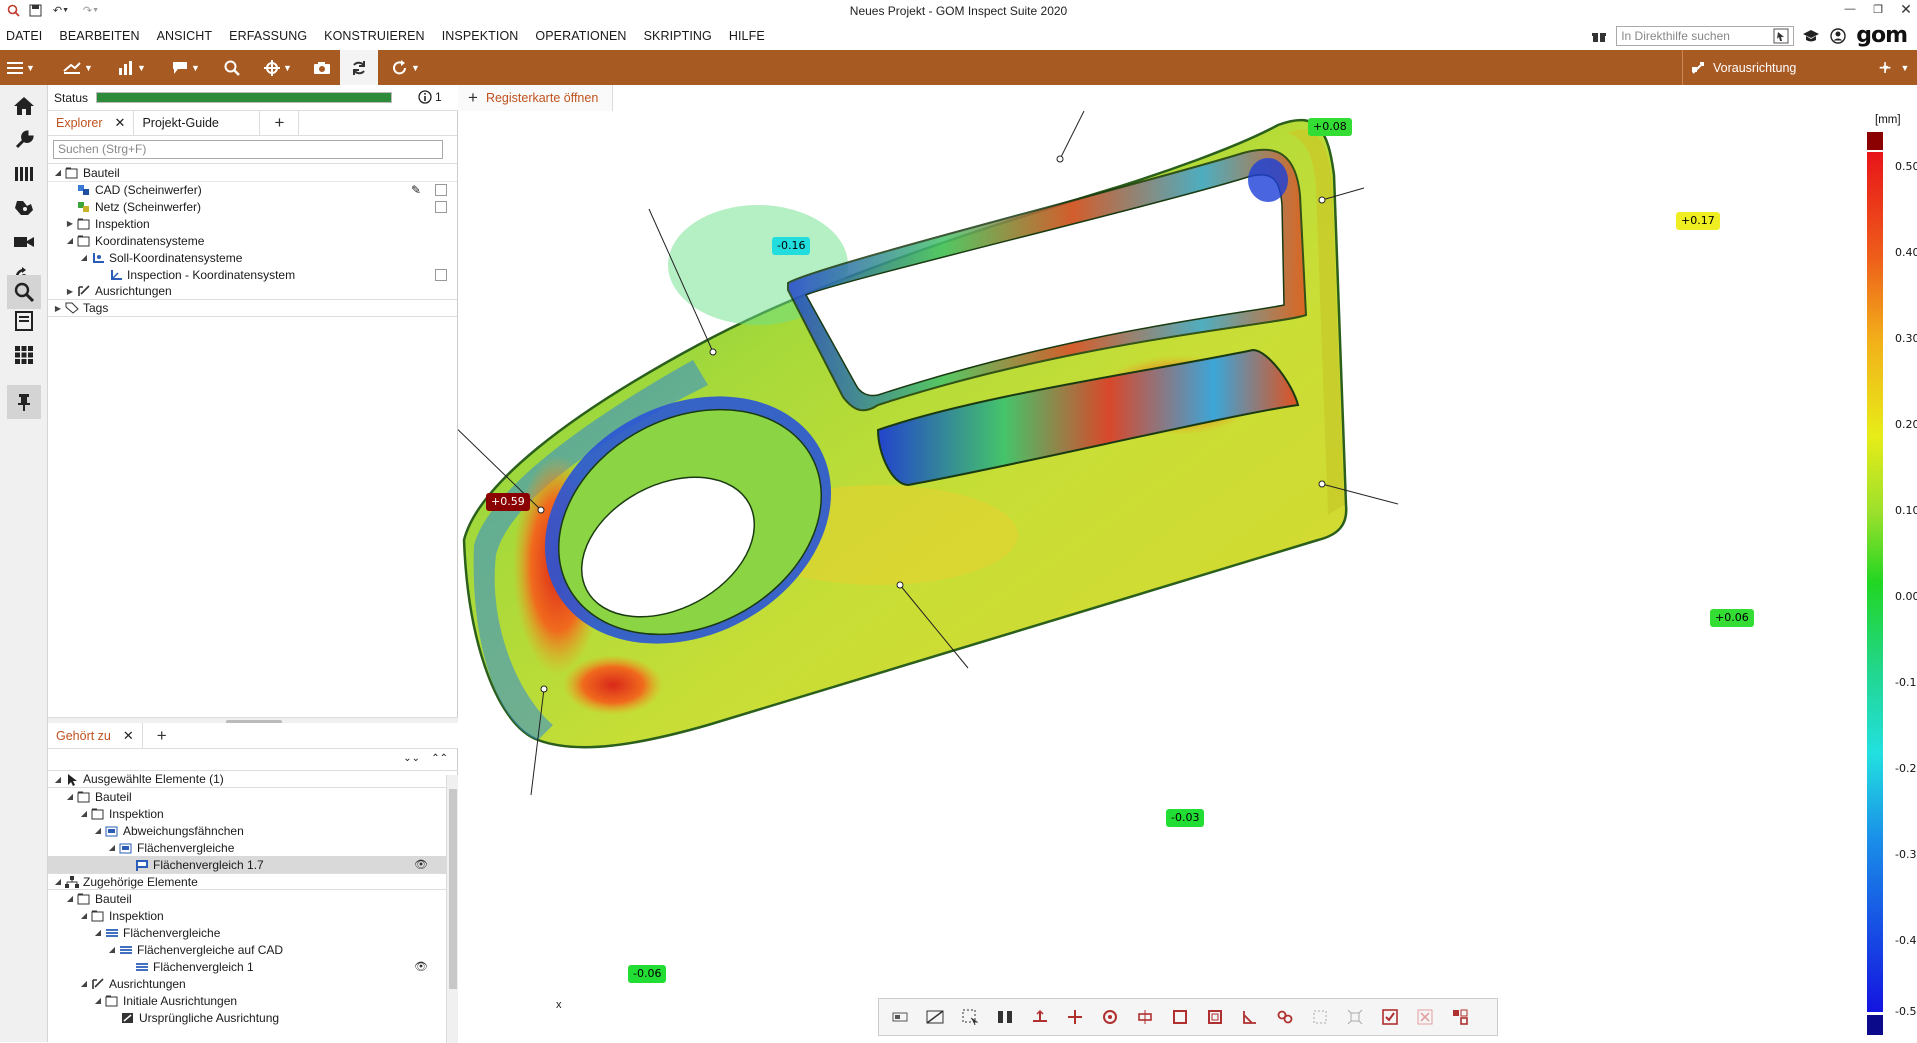 Image resolution: width=1917 pixels, height=1043 pixels. Describe the element at coordinates (359, 67) in the screenshot. I see `refresh-active-button` at that location.